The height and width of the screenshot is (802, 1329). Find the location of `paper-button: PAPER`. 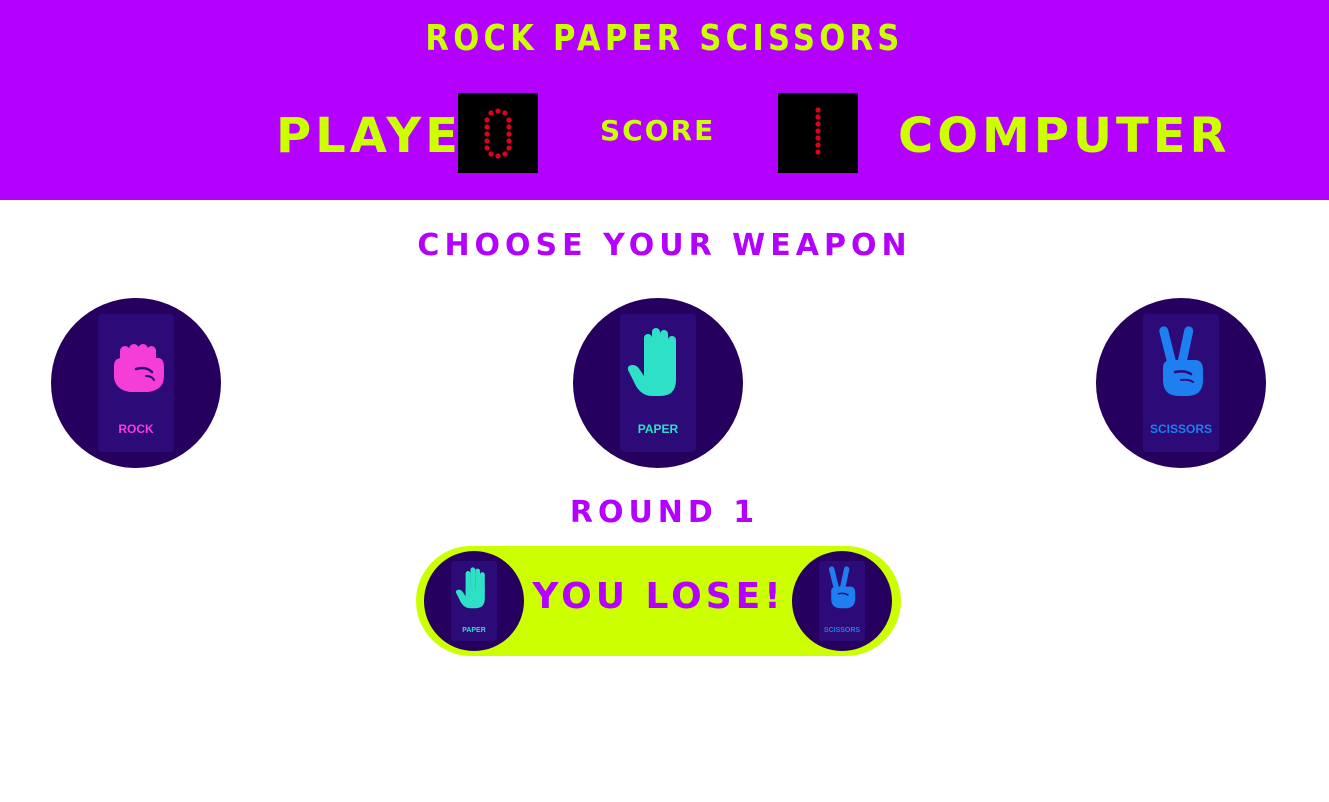

paper-button: PAPER is located at coordinates (658, 383).